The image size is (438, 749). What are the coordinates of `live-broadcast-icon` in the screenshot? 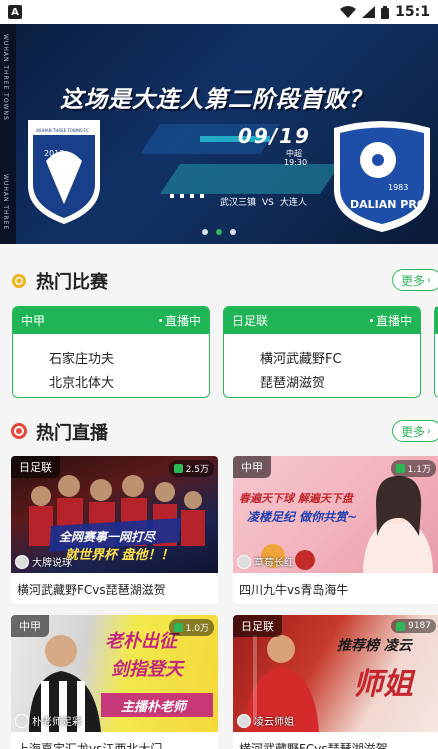 It's located at (19, 431).